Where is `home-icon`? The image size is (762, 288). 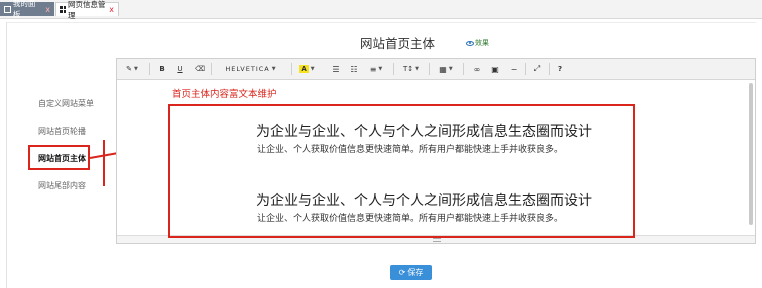 home-icon is located at coordinates (7, 9).